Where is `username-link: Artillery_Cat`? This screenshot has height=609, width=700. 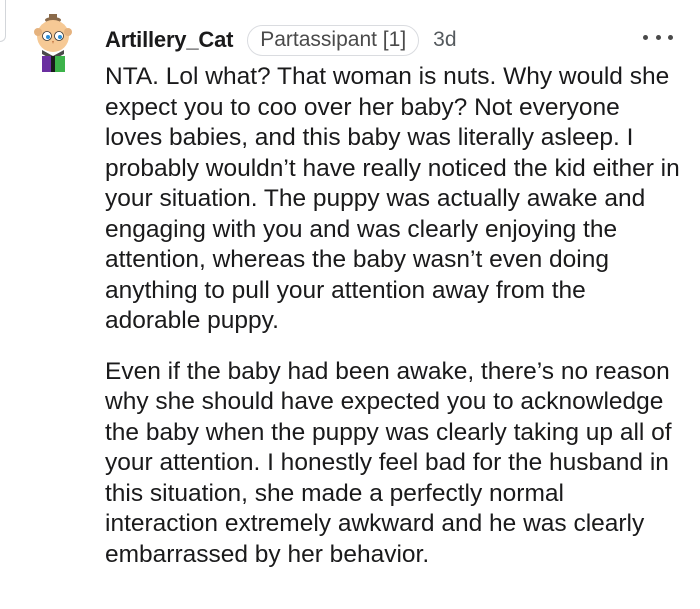 username-link: Artillery_Cat is located at coordinates (169, 40).